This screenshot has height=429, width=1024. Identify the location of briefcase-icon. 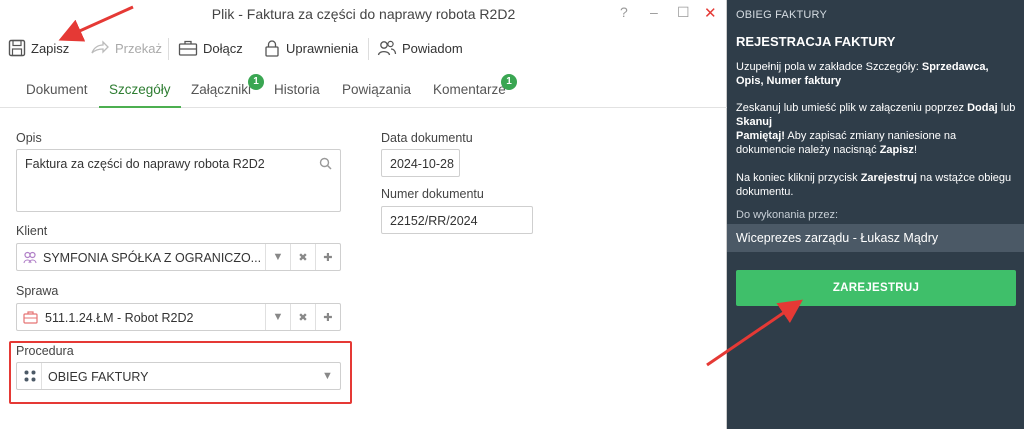
(188, 48).